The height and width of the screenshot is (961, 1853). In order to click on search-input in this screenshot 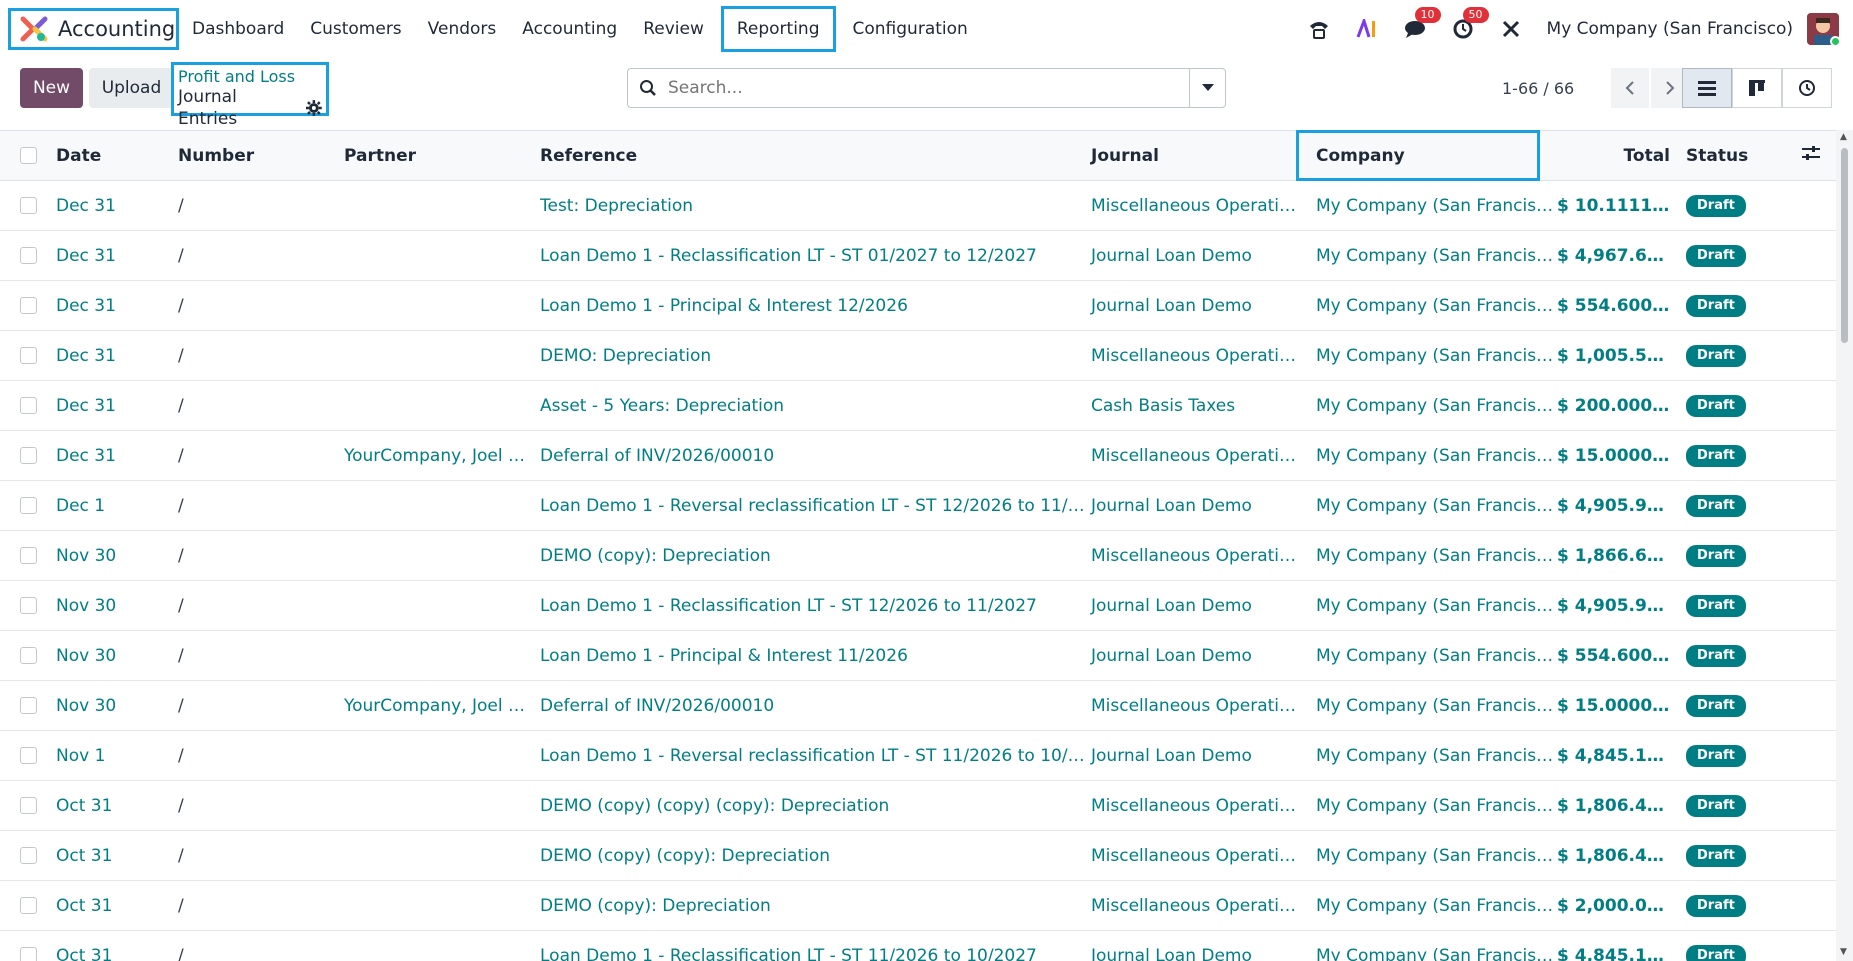, I will do `click(928, 88)`.